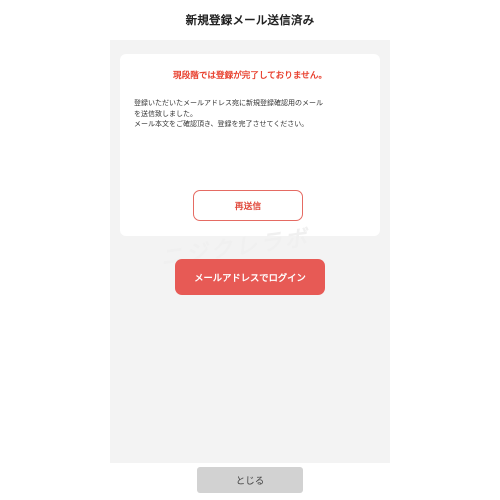 This screenshot has width=500, height=500. I want to click on page-title: 新規登録メール送信済み, so click(250, 20).